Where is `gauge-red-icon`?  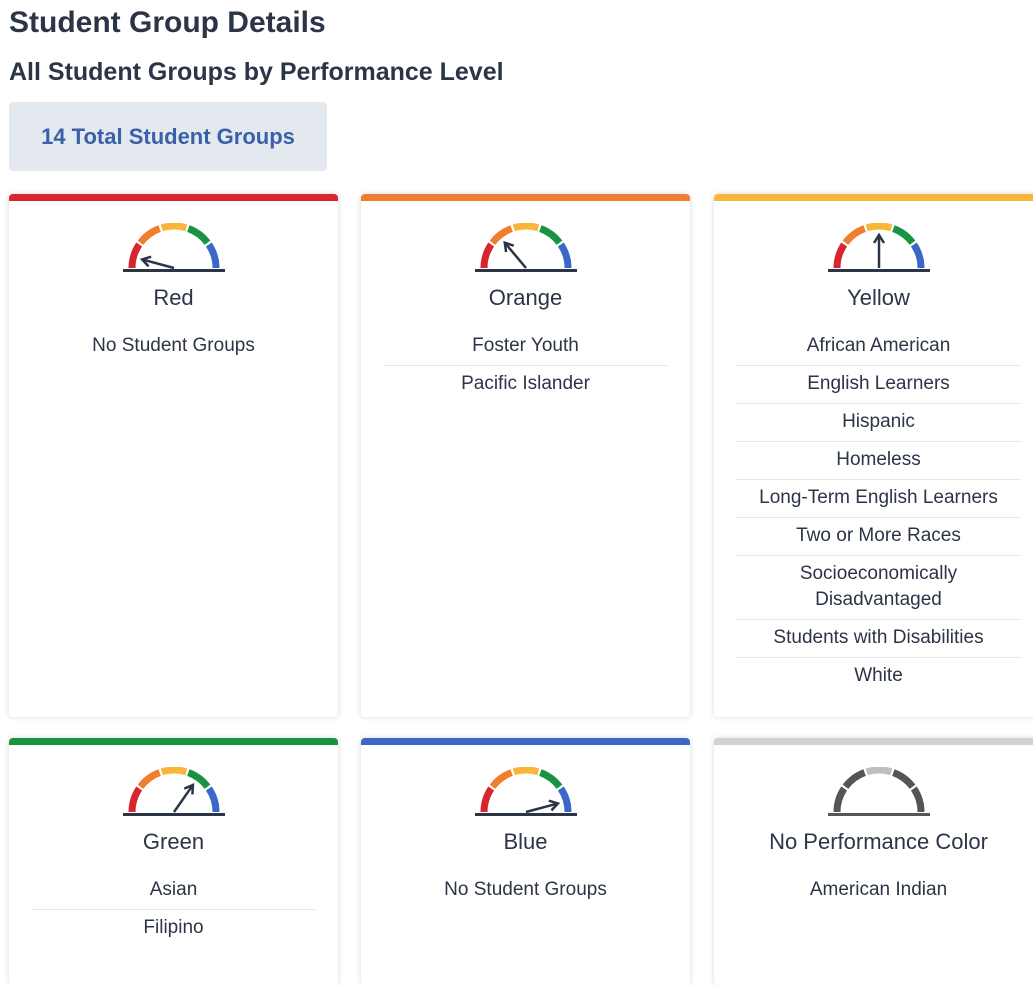 gauge-red-icon is located at coordinates (173, 247).